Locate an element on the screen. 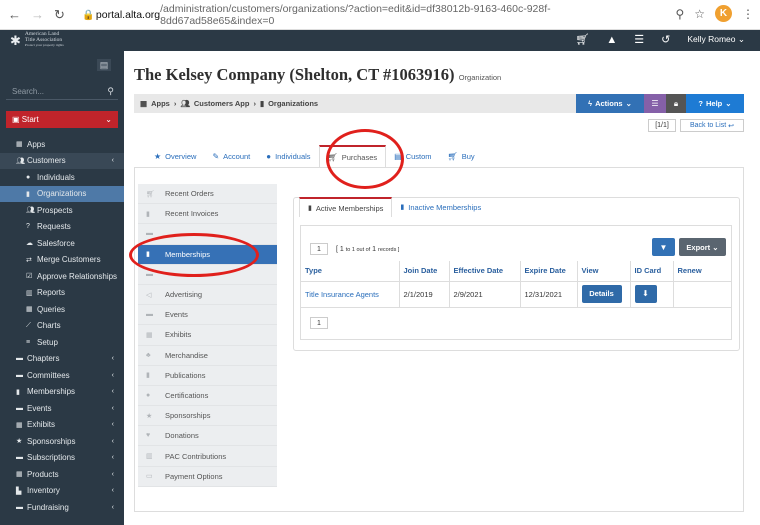 The image size is (760, 525). nav-label: Sponsorships is located at coordinates (188, 416).